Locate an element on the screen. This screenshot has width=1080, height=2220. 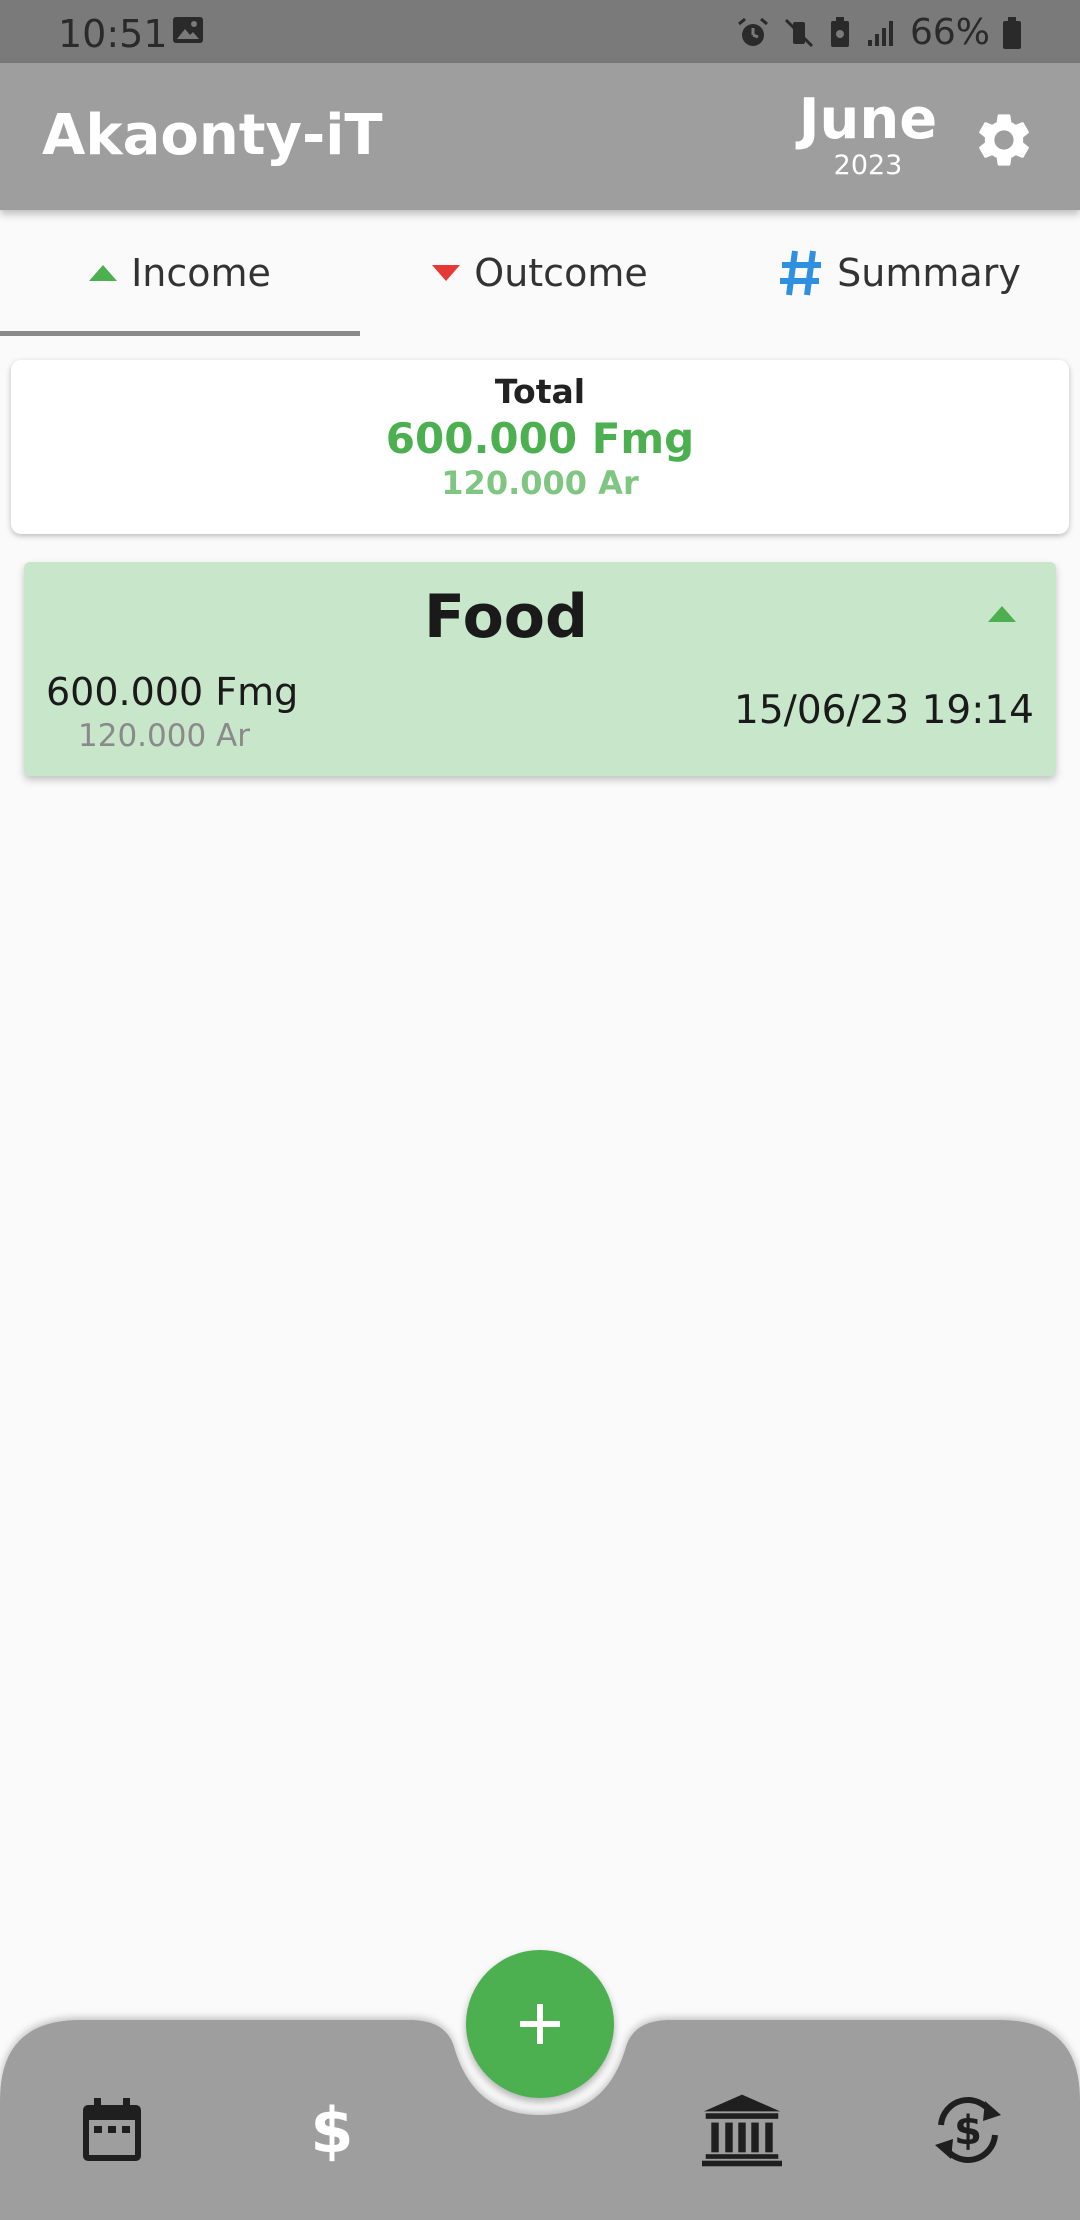
tab-summary: Summary is located at coordinates (900, 273).